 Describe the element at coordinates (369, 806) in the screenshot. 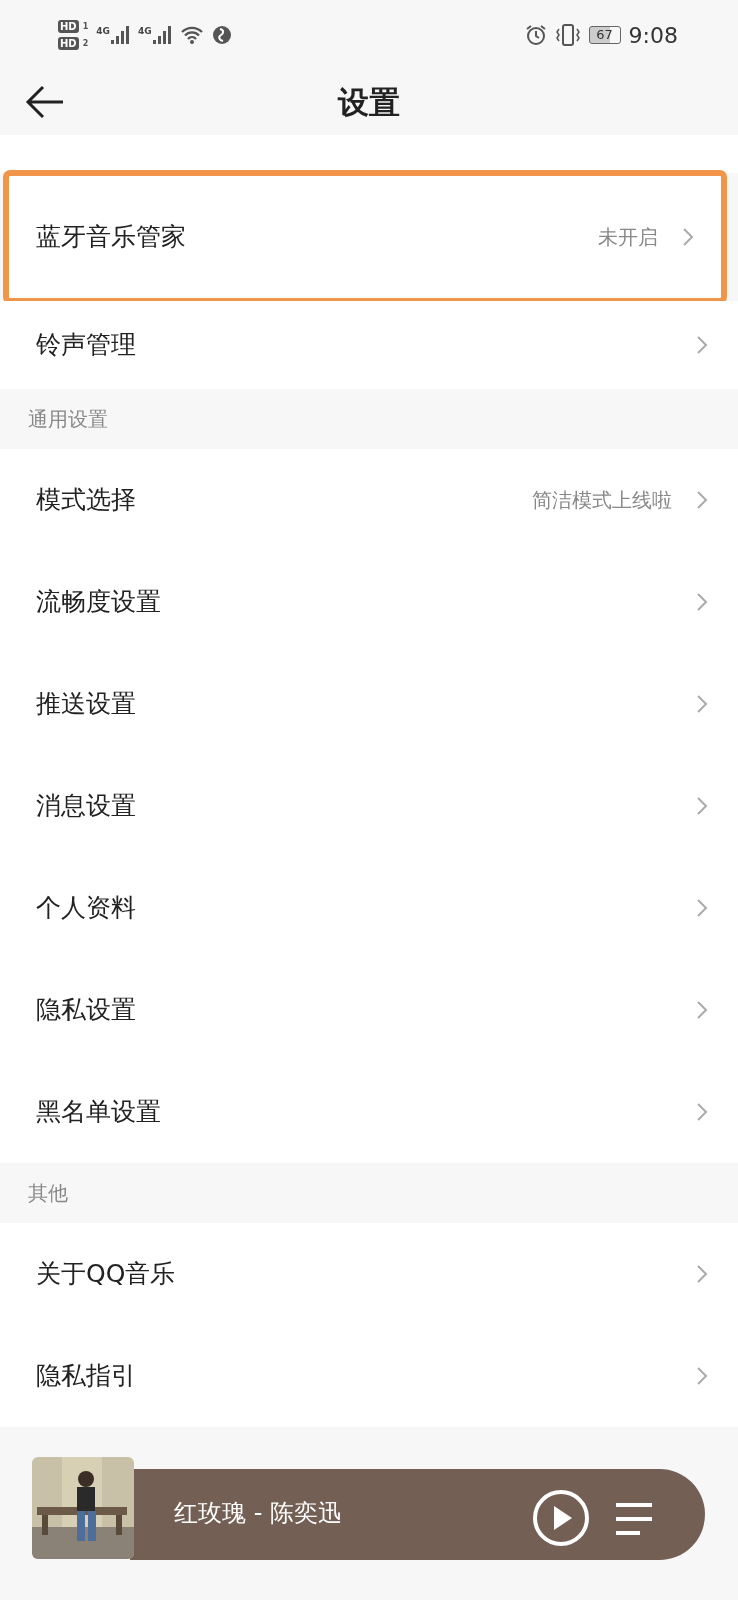

I see `settings-row: 消息设置` at that location.